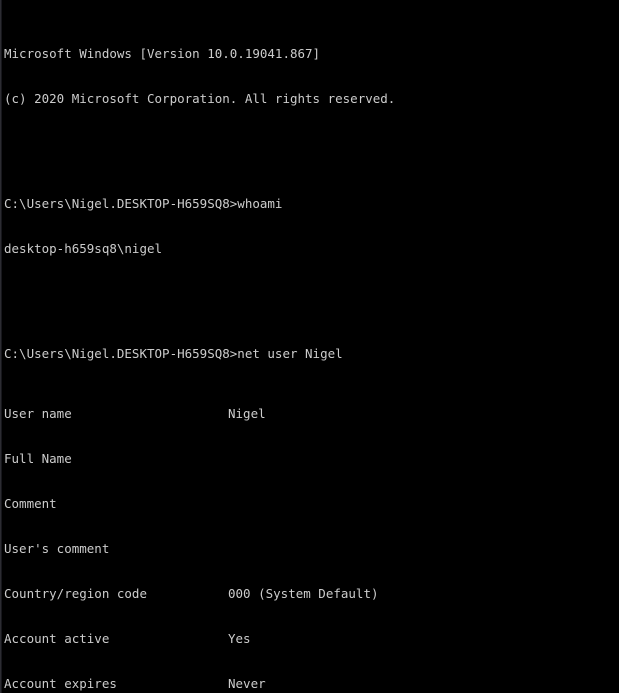 Image resolution: width=619 pixels, height=693 pixels. Describe the element at coordinates (239, 638) in the screenshot. I see `row-value: Yes` at that location.